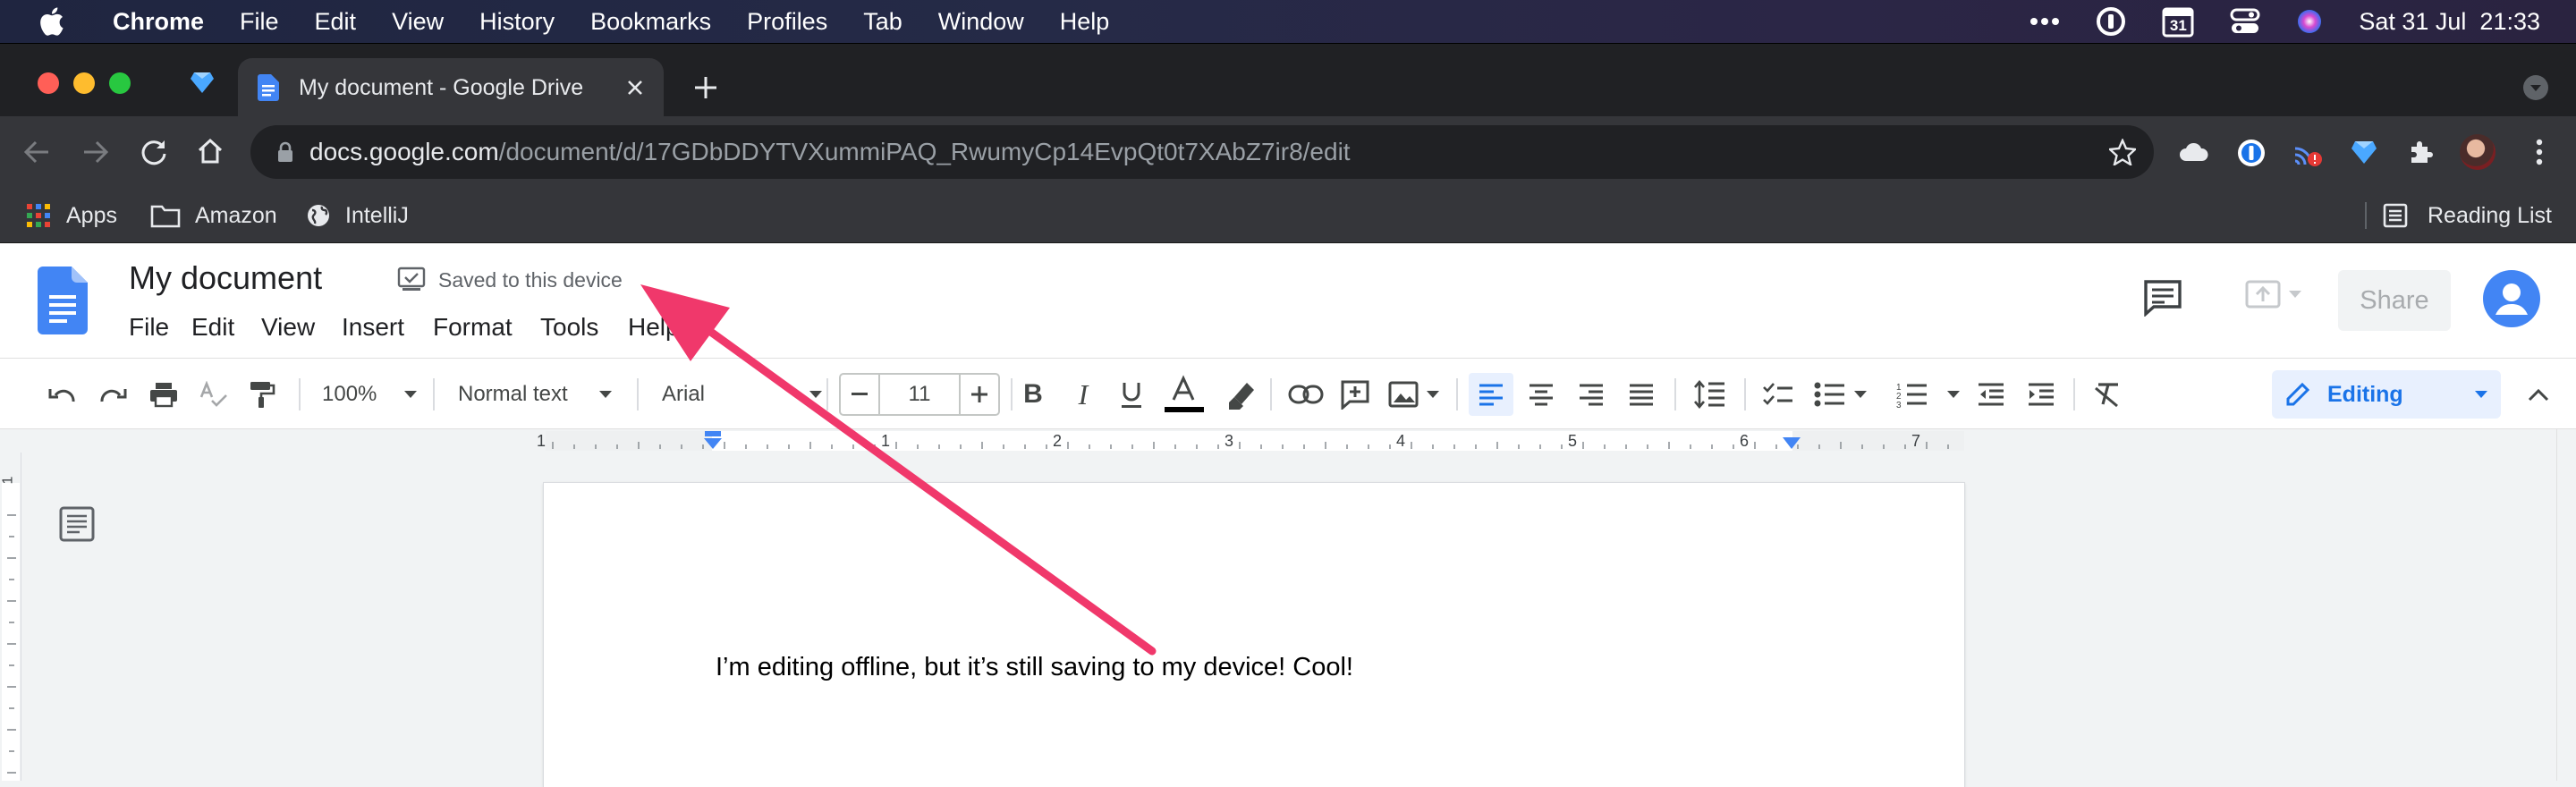  I want to click on extensions-puzzle-icon, so click(2420, 152).